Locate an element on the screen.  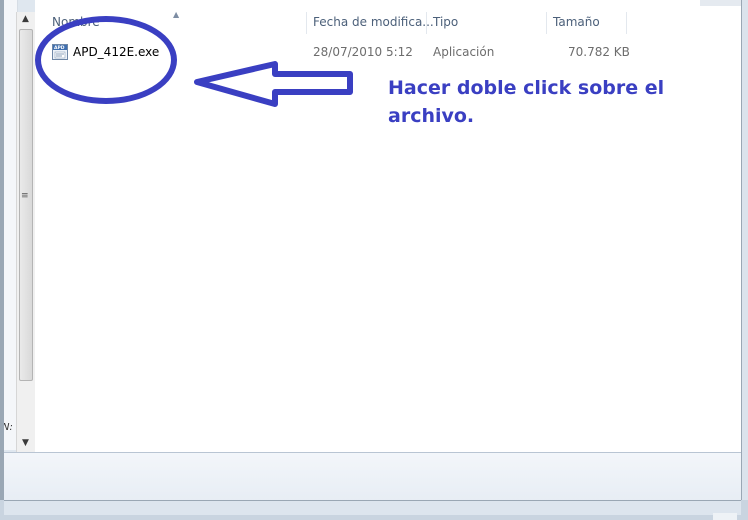
resize-grip is located at coordinates (725, 516).